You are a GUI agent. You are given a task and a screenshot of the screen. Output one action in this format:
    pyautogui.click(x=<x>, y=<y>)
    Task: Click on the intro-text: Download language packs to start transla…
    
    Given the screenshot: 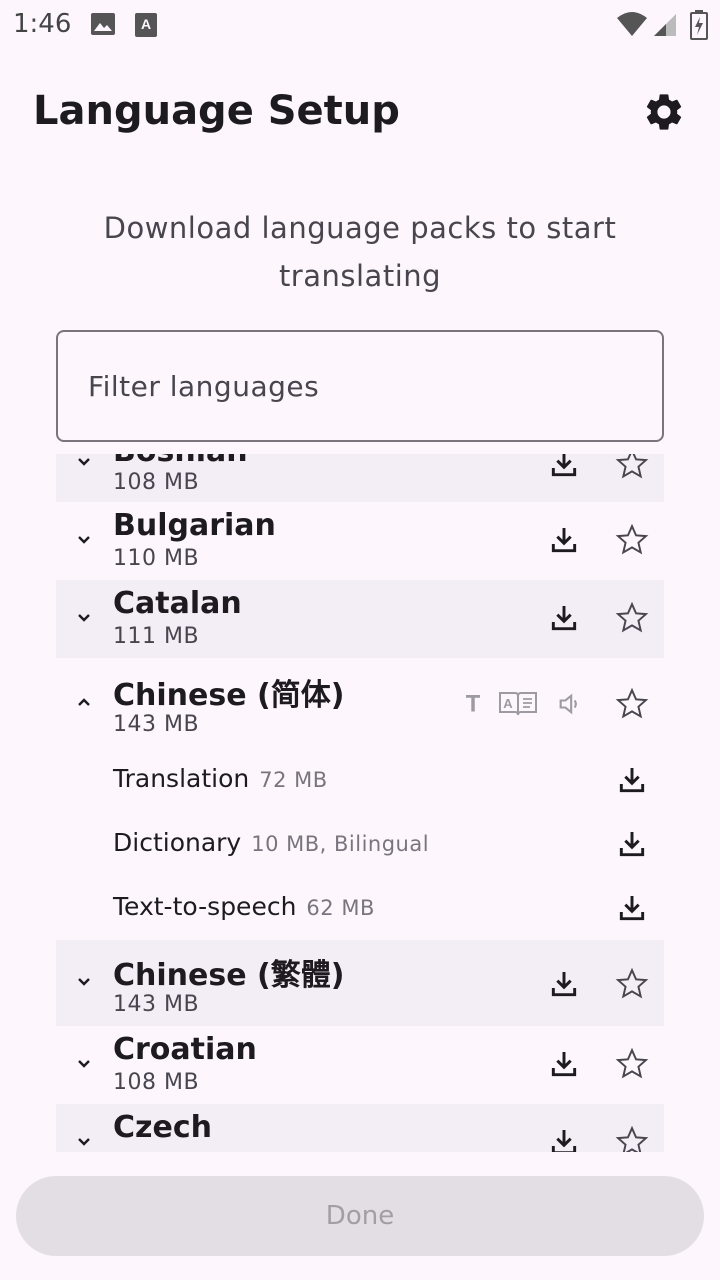 What is the action you would take?
    pyautogui.click(x=360, y=252)
    